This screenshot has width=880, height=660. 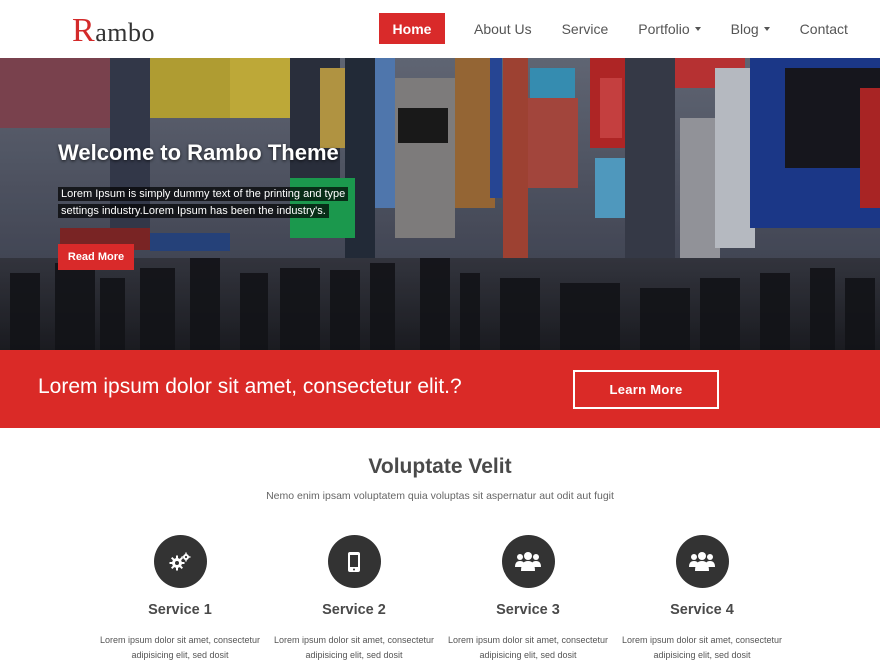 I want to click on nav-item-contact: Contact, so click(x=824, y=28).